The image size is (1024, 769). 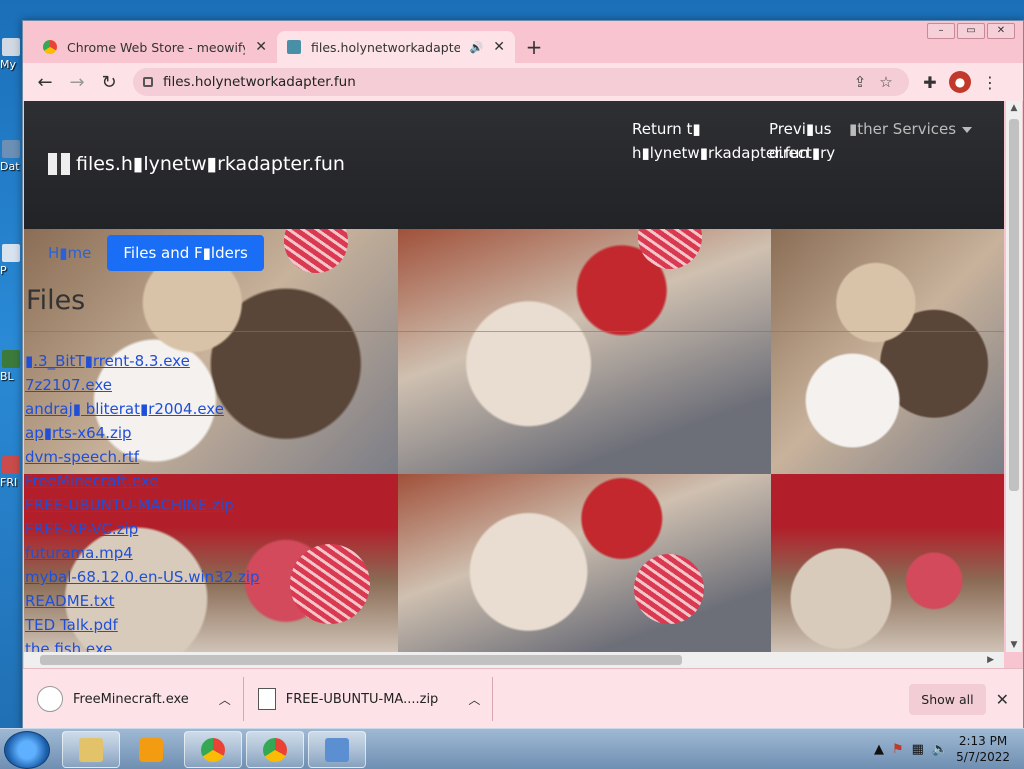 What do you see at coordinates (45, 82) in the screenshot?
I see `back-button: ←` at bounding box center [45, 82].